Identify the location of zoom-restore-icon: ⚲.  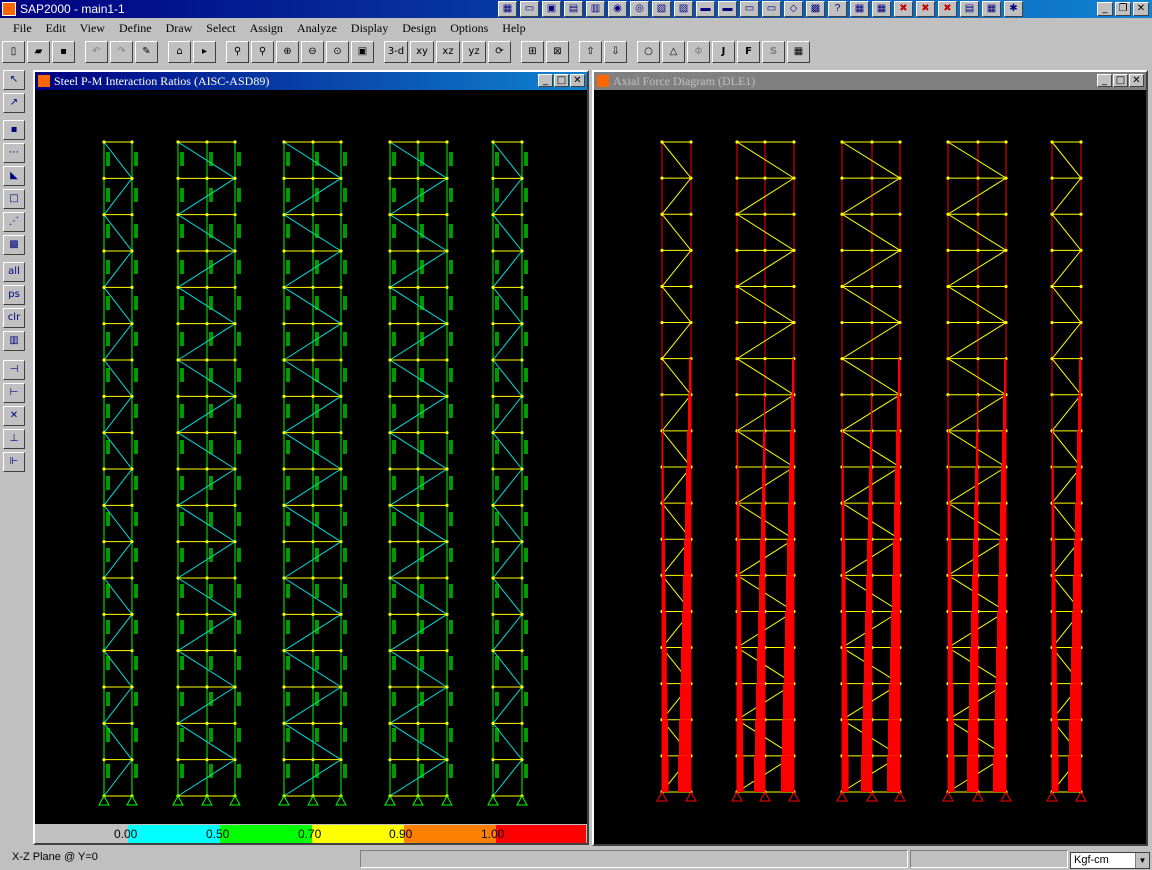
(262, 52).